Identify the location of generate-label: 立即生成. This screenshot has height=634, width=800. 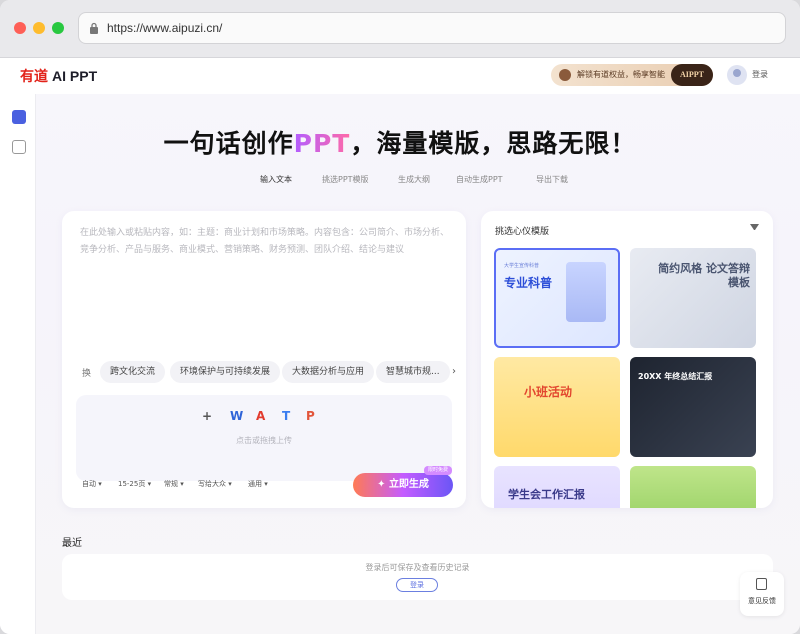
(408, 484).